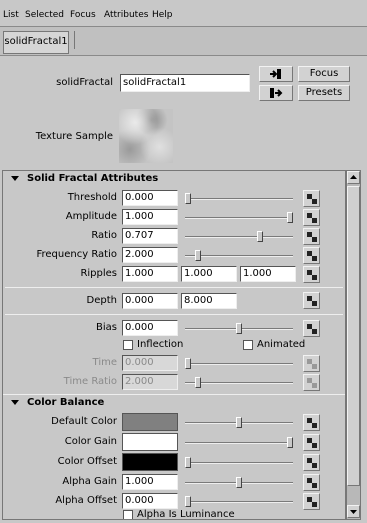 The image size is (367, 523). I want to click on time-slider, so click(239, 364).